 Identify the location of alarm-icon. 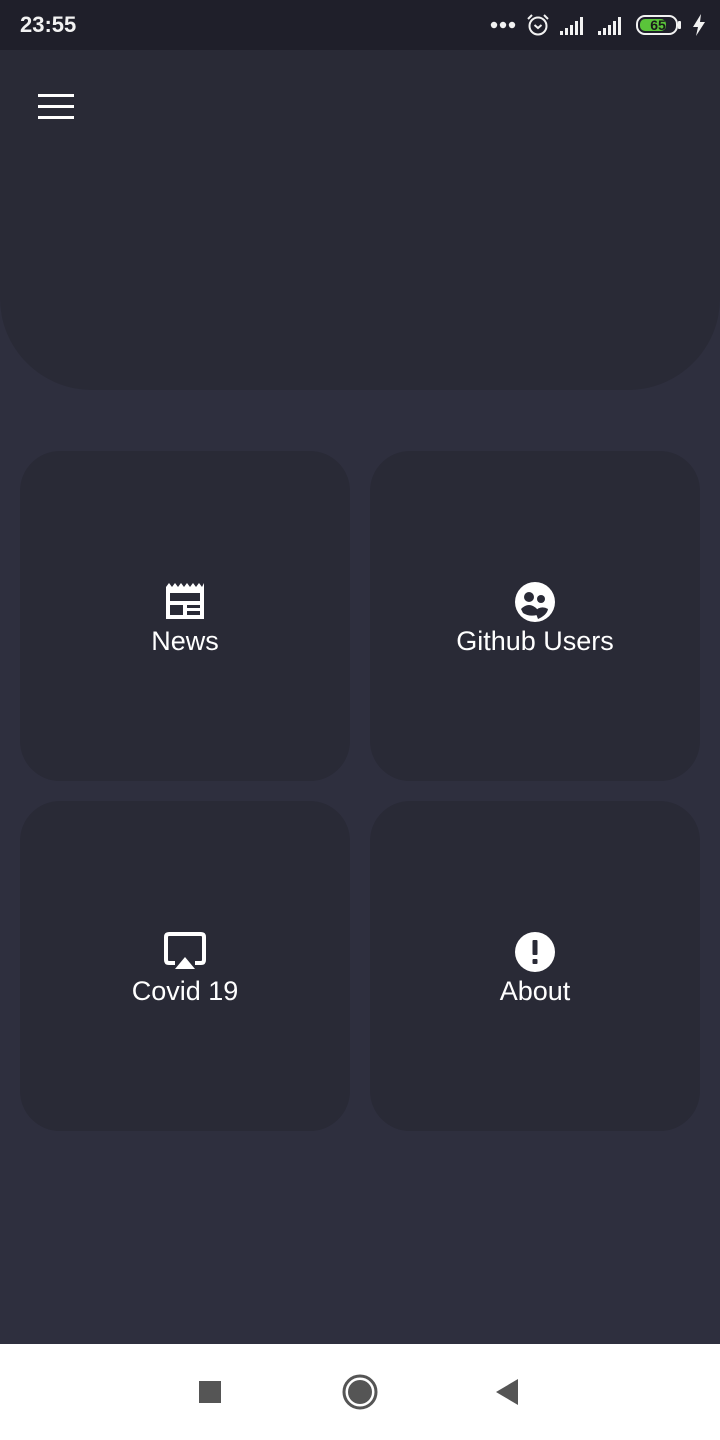
(538, 25).